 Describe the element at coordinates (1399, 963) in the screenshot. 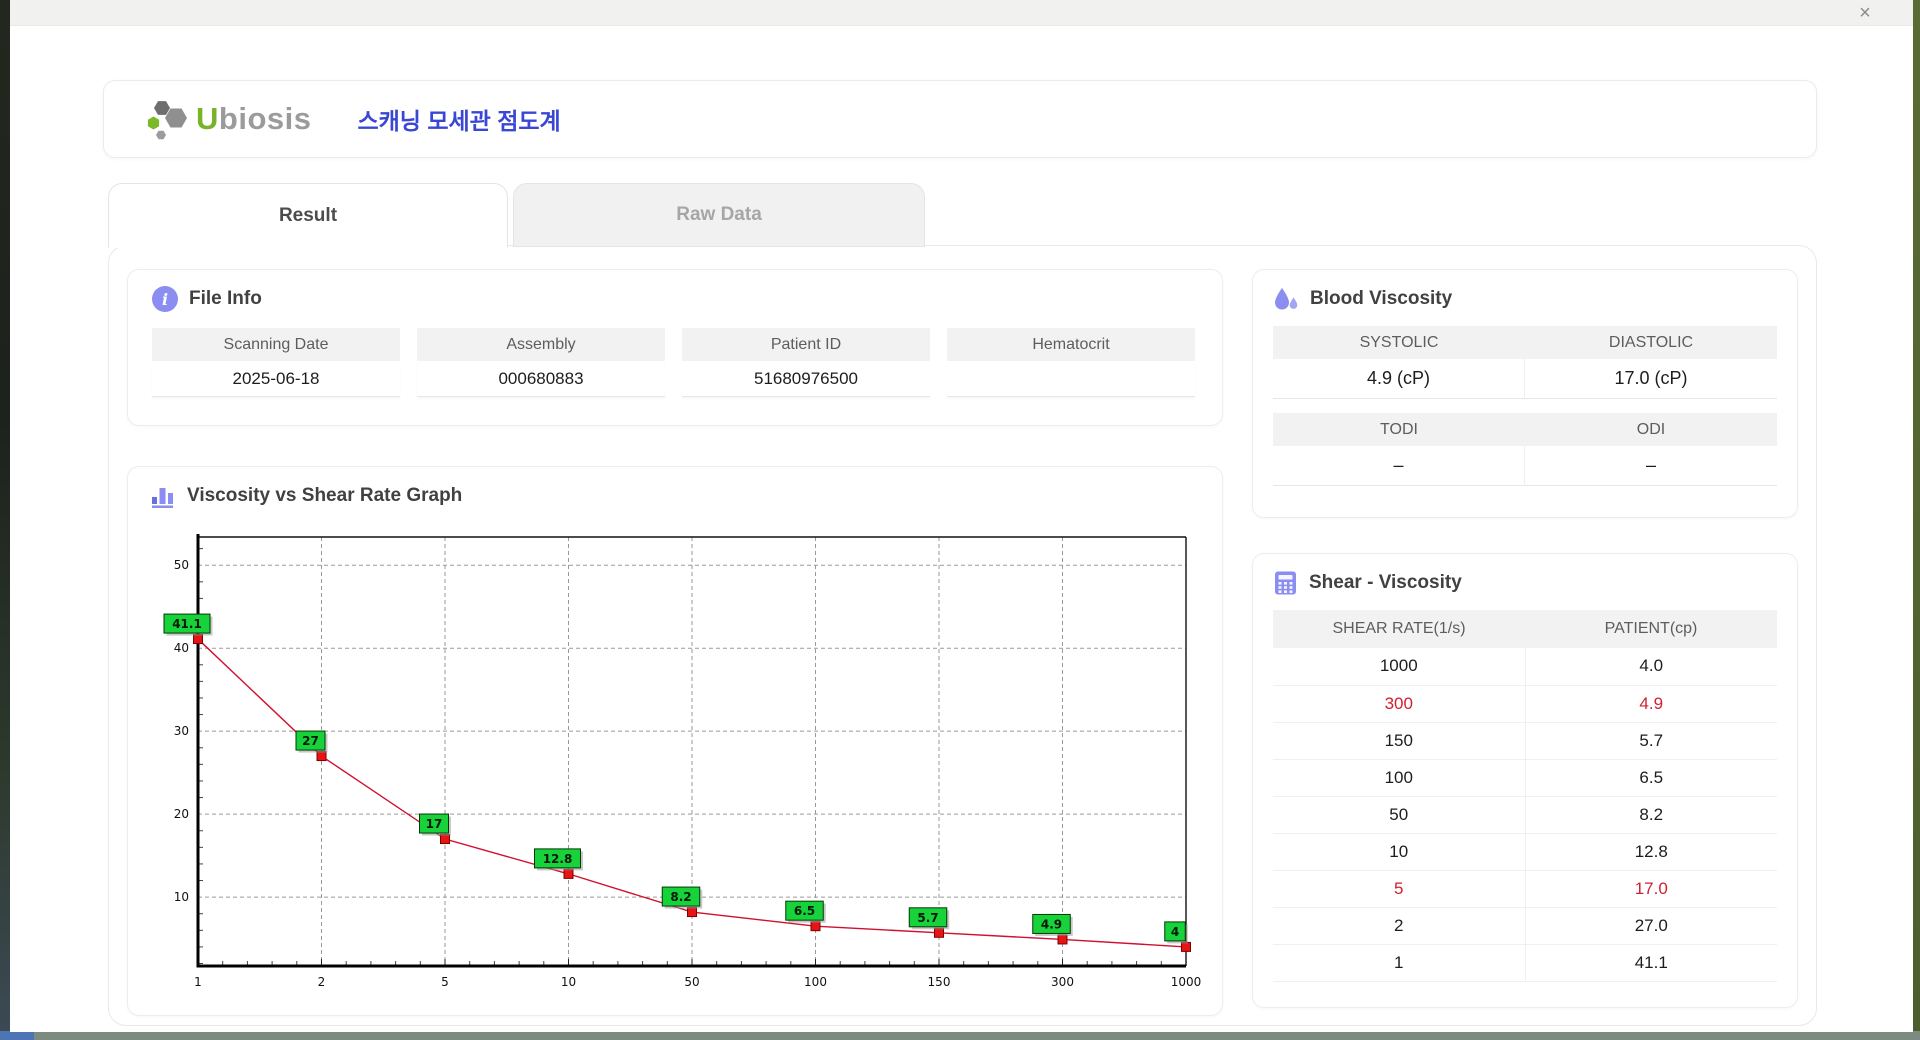

I see `shear-rate-cell: 1` at that location.